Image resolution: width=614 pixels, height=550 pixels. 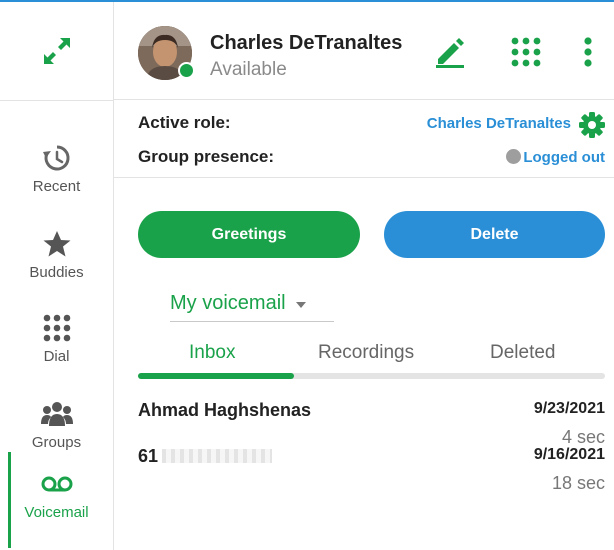 What do you see at coordinates (57, 414) in the screenshot?
I see `group-icon` at bounding box center [57, 414].